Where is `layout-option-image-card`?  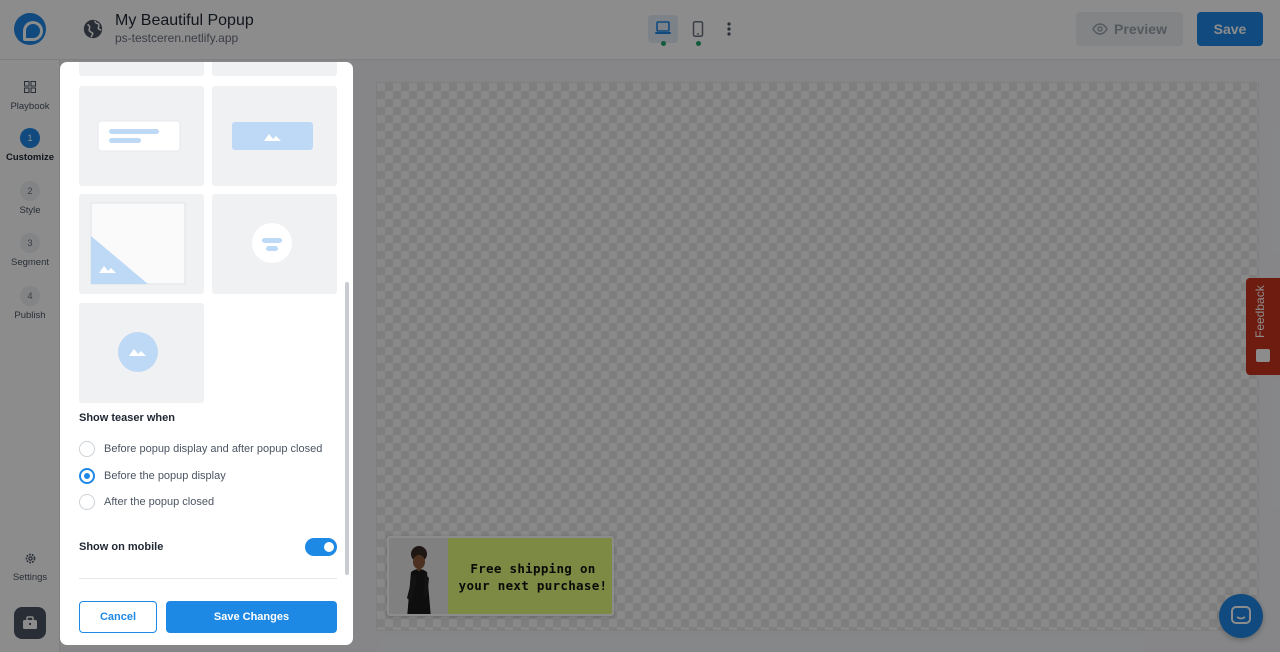 layout-option-image-card is located at coordinates (274, 136).